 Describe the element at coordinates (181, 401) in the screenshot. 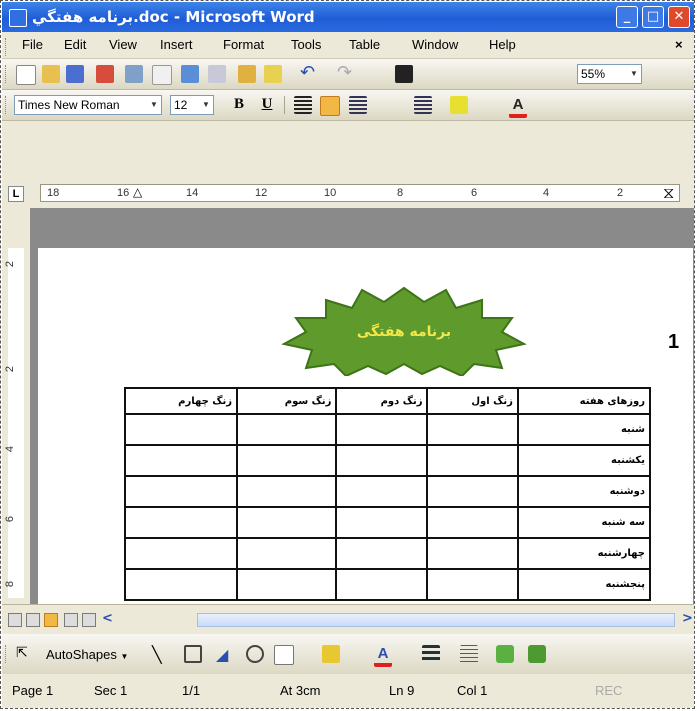

I see `table-header-cell: زنگ چهارم` at that location.